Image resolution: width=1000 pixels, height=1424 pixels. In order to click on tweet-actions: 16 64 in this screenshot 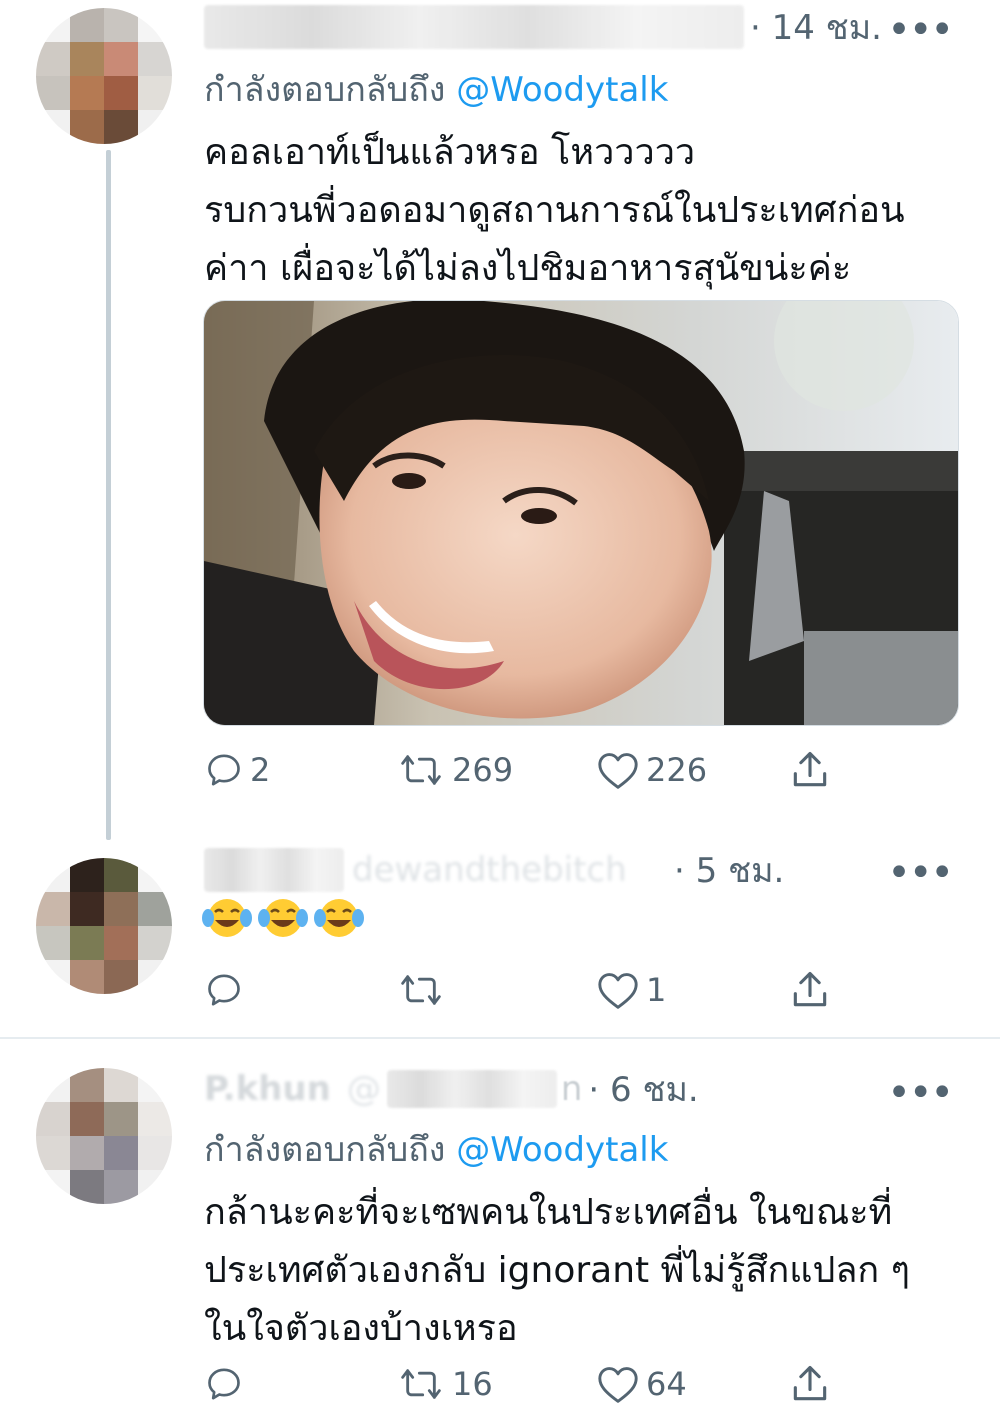, I will do `click(534, 1384)`.